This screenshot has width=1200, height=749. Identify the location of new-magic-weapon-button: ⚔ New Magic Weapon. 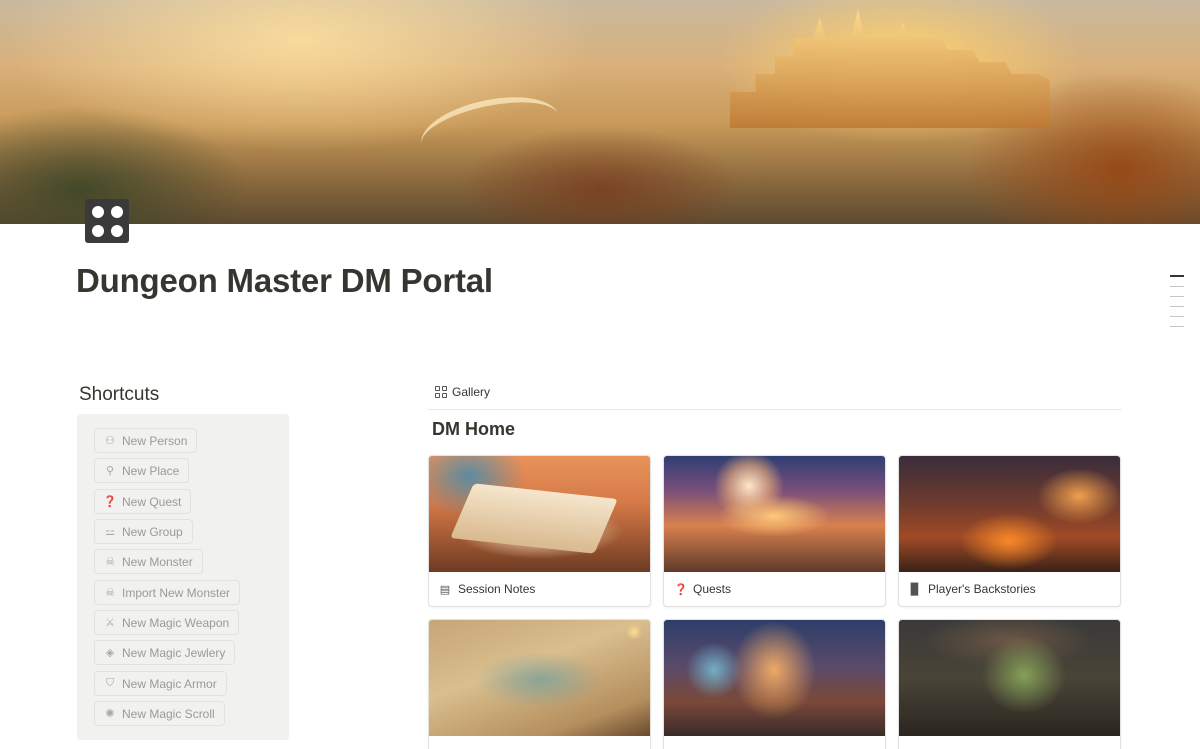
(167, 622).